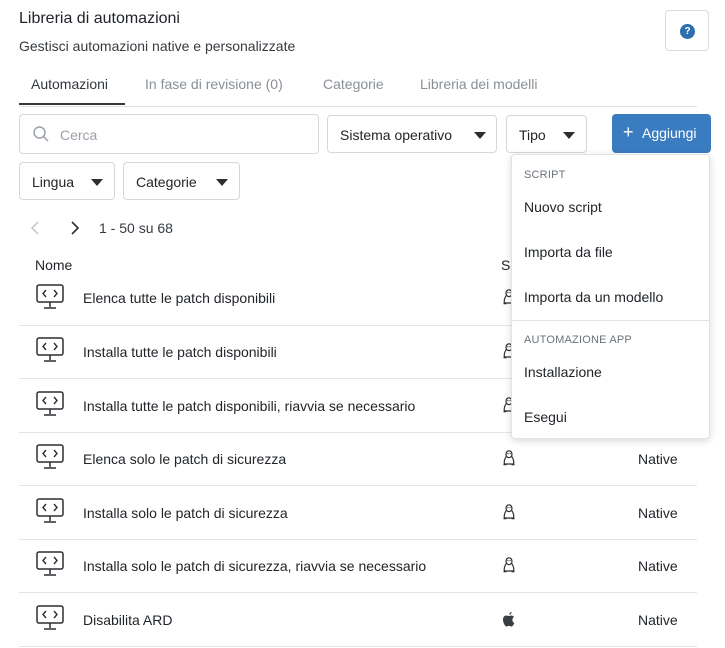 This screenshot has height=648, width=725. I want to click on apple-icon, so click(509, 622).